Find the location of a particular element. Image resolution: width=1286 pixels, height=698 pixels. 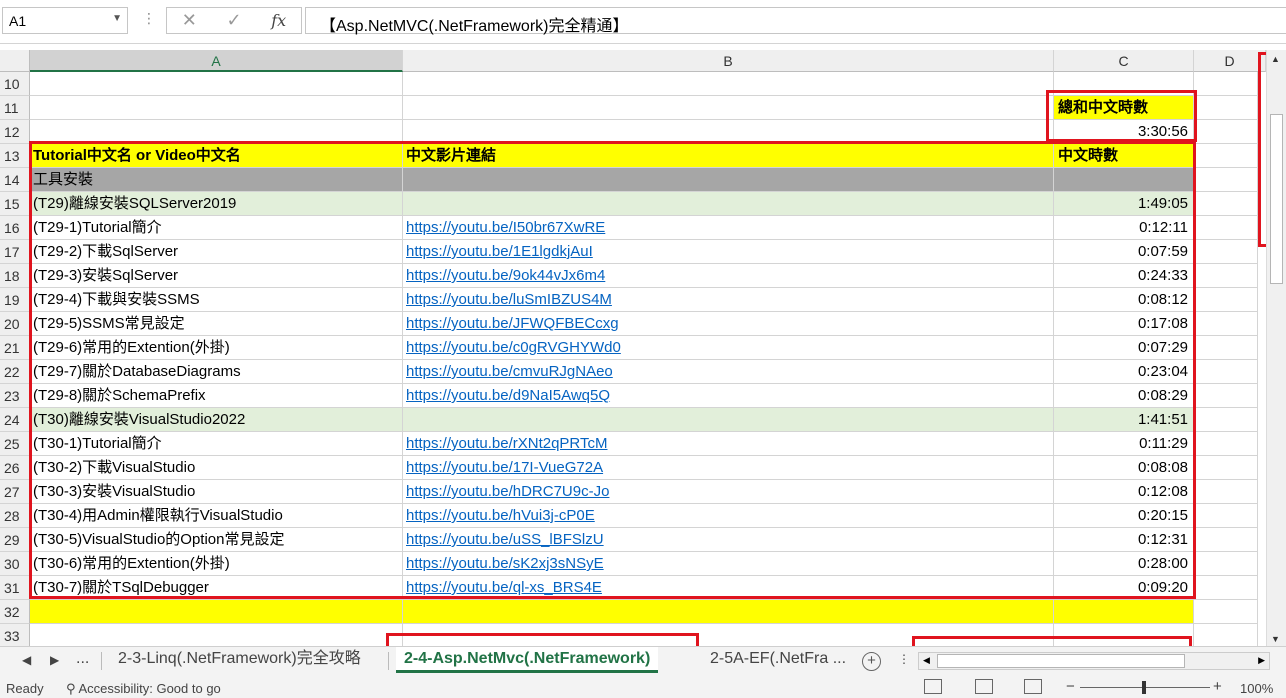

zoom-in-icon: + is located at coordinates (1217, 686).